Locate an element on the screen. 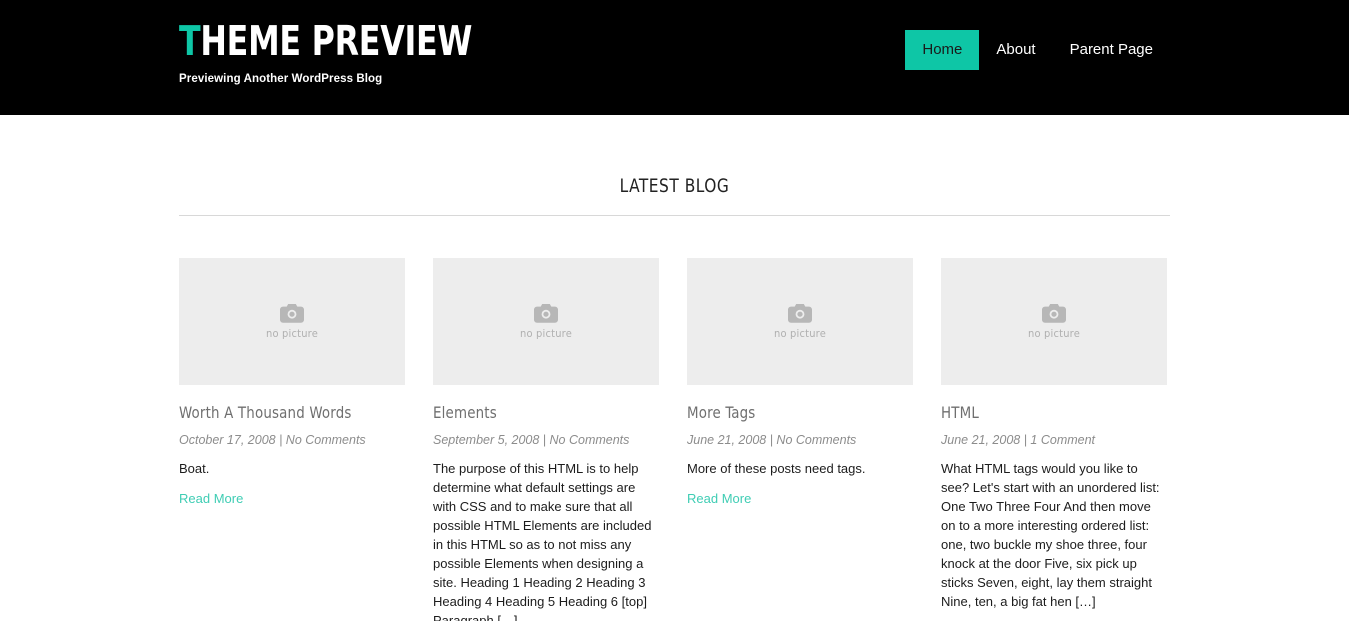 This screenshot has width=1349, height=621. site-title-first-letter: T is located at coordinates (190, 41).